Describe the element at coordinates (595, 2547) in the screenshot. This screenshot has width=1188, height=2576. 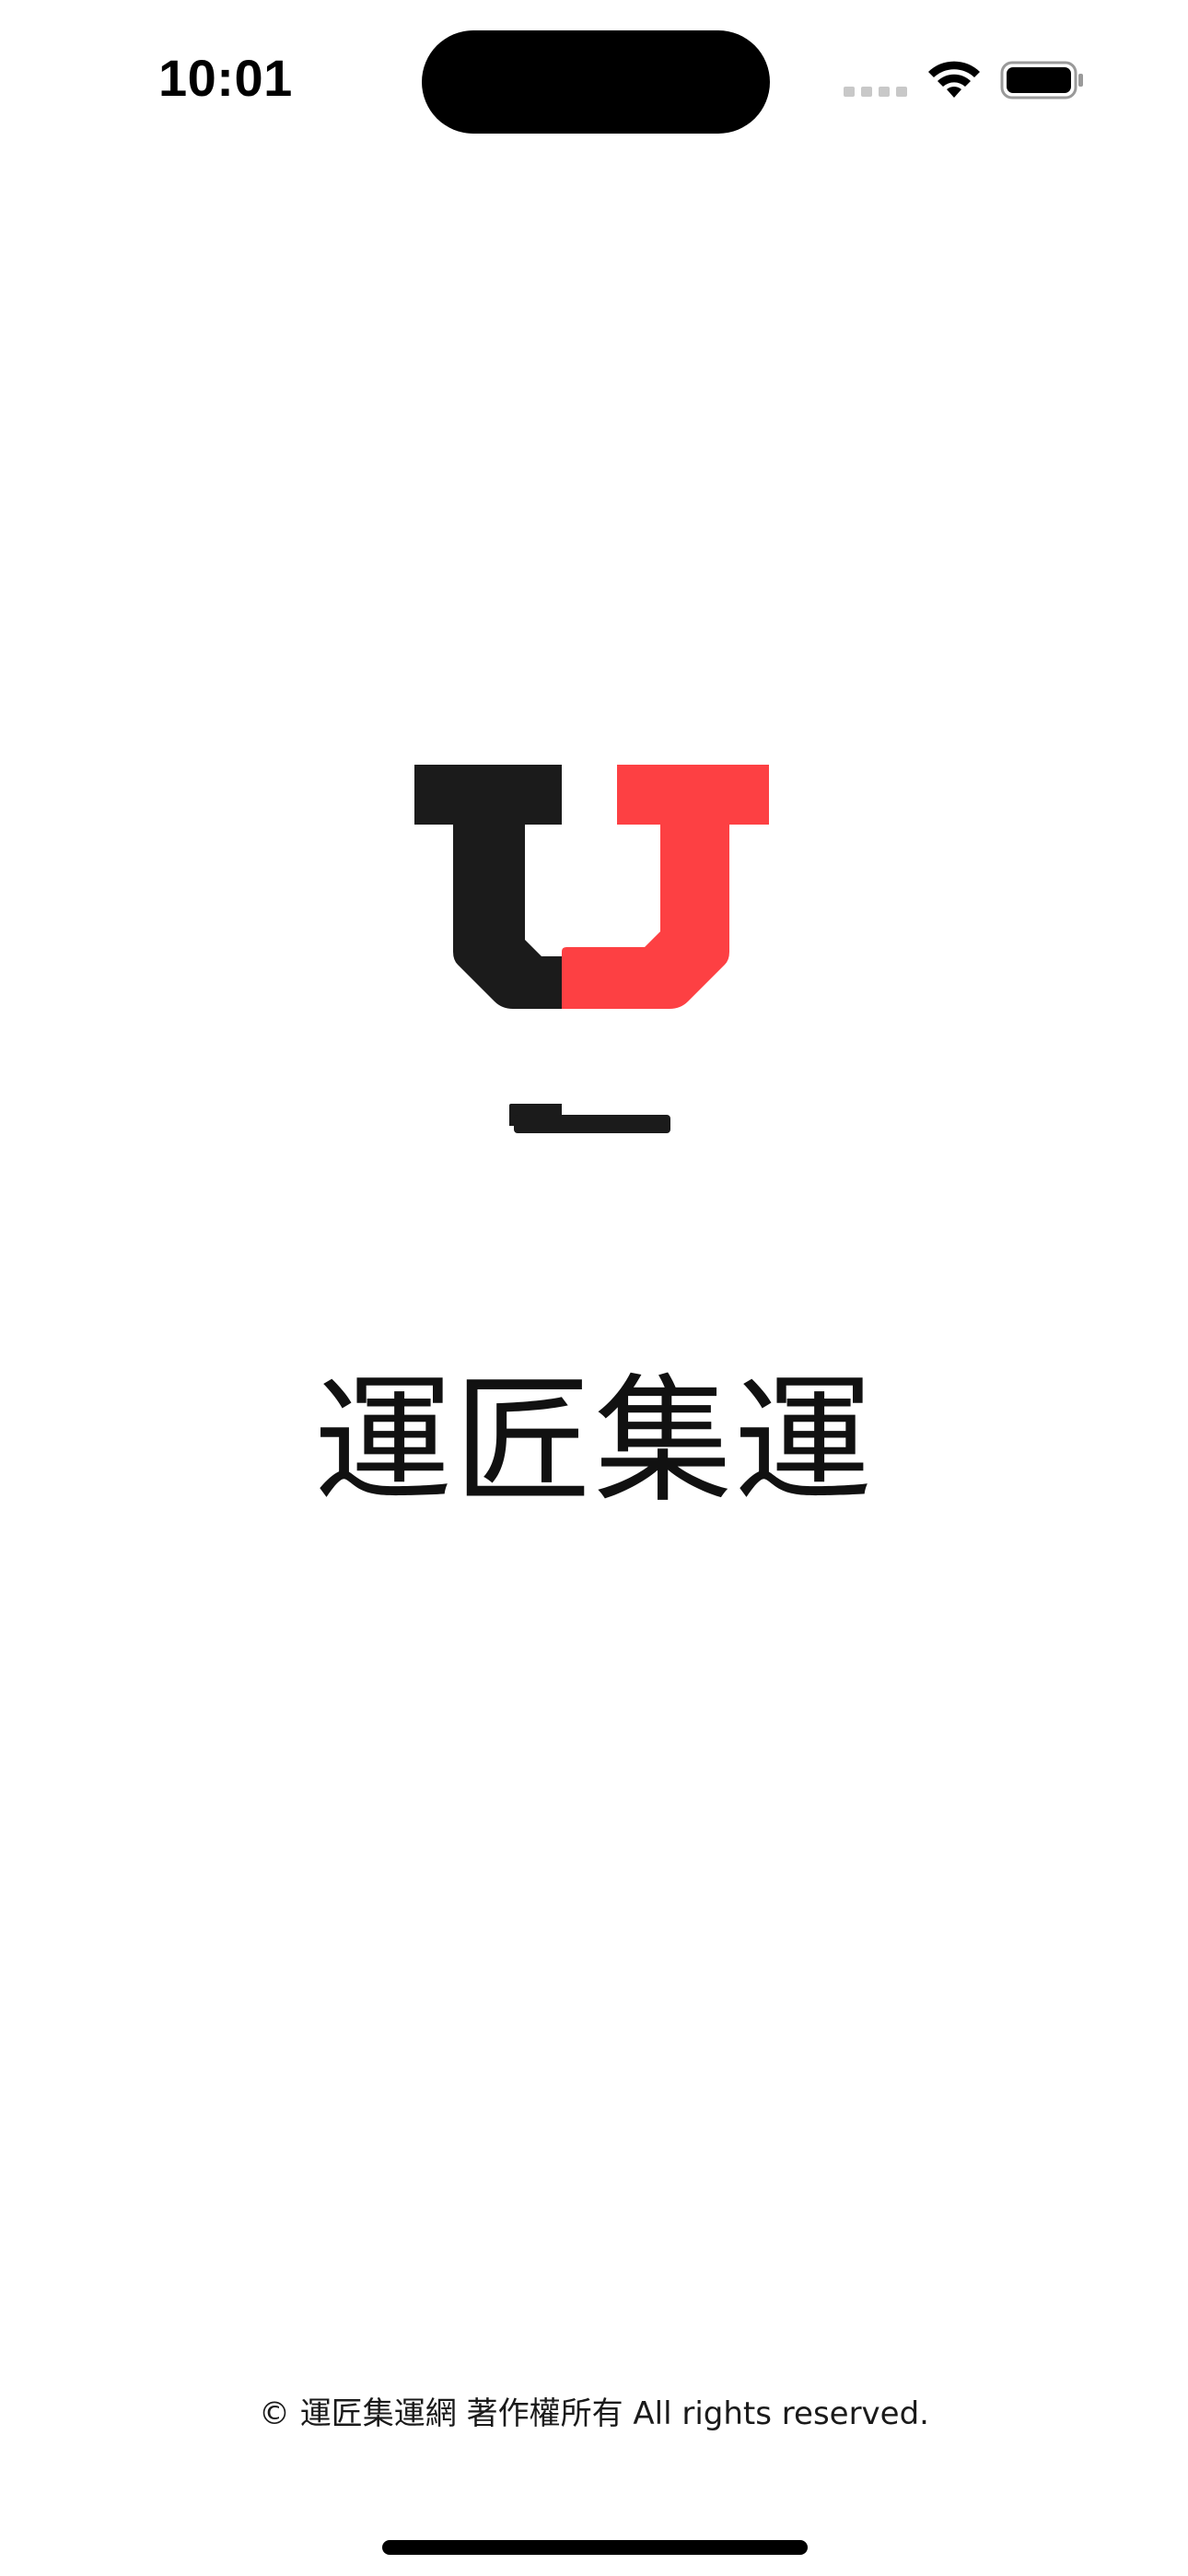
I see `home-indicator` at that location.